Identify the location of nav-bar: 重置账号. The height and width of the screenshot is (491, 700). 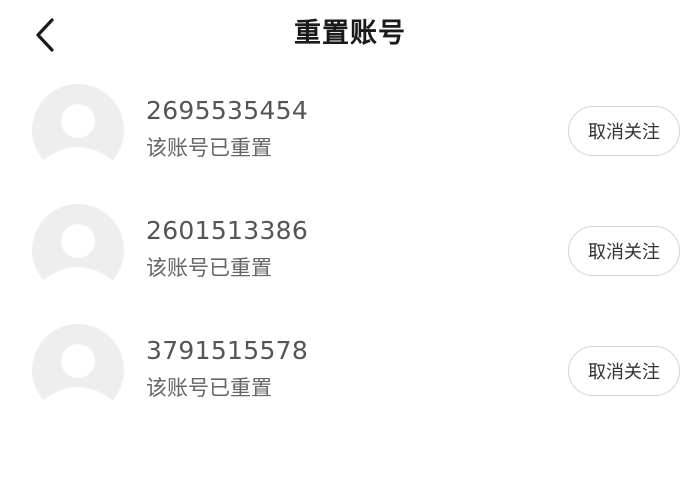
(350, 35).